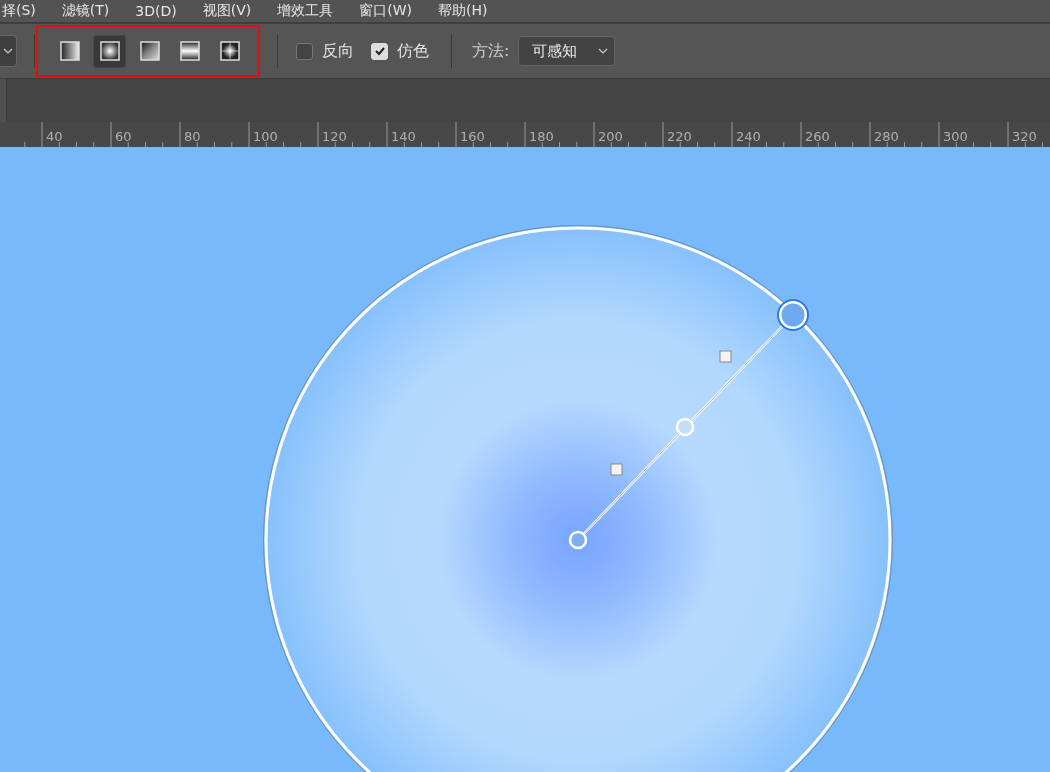  Describe the element at coordinates (305, 11) in the screenshot. I see `menu-item: 增效工具` at that location.